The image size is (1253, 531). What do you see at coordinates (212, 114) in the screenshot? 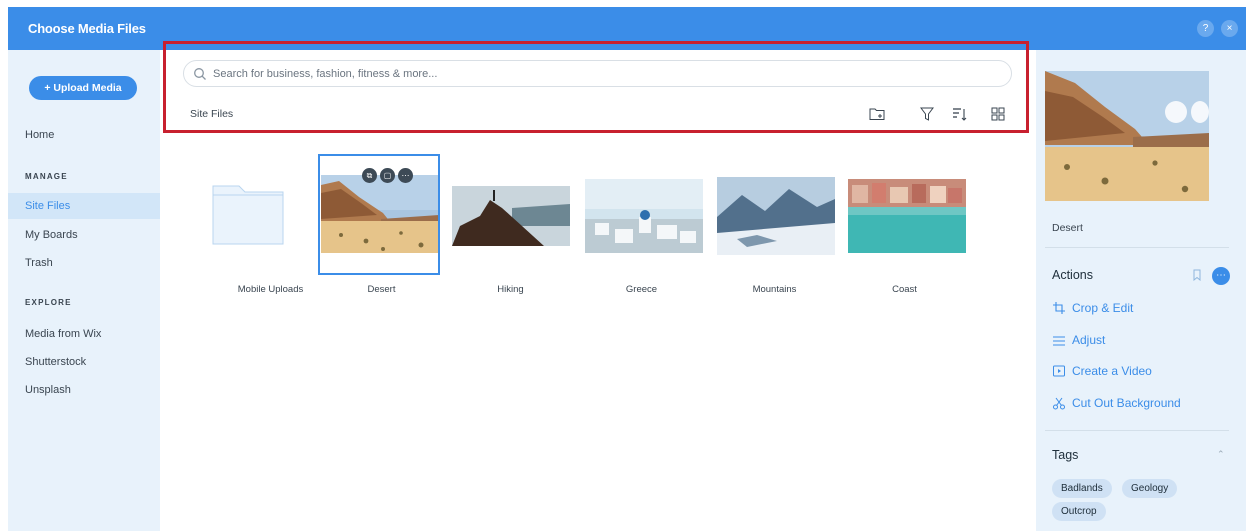
I see `breadcrumb: Site Files` at bounding box center [212, 114].